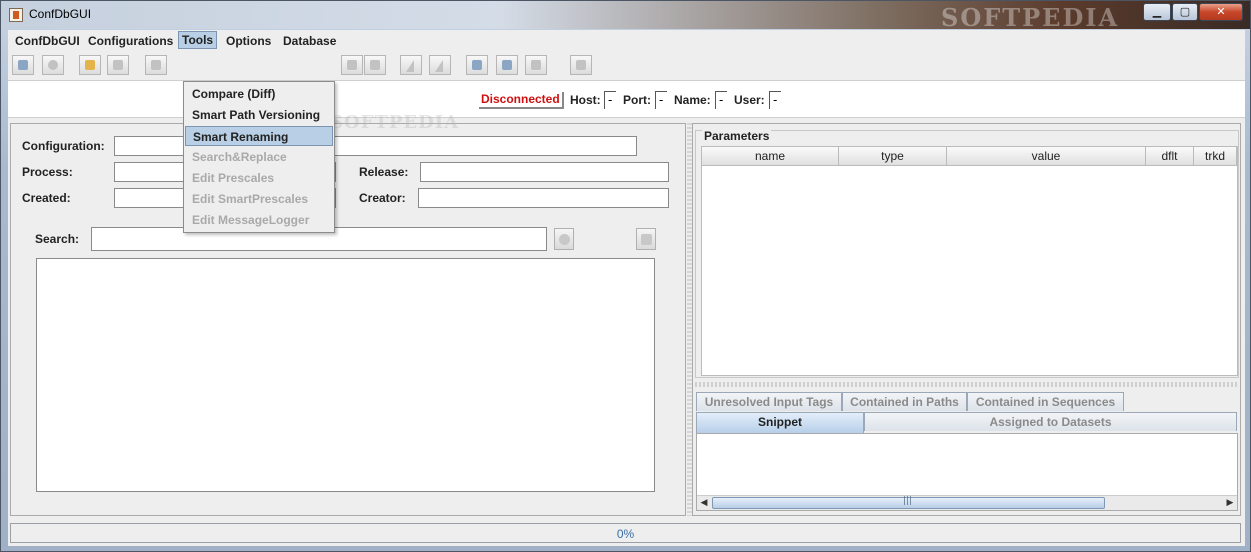 The image size is (1251, 552). What do you see at coordinates (395, 122) in the screenshot?
I see `softpedia-watermark-2: SOFTPEDIA` at bounding box center [395, 122].